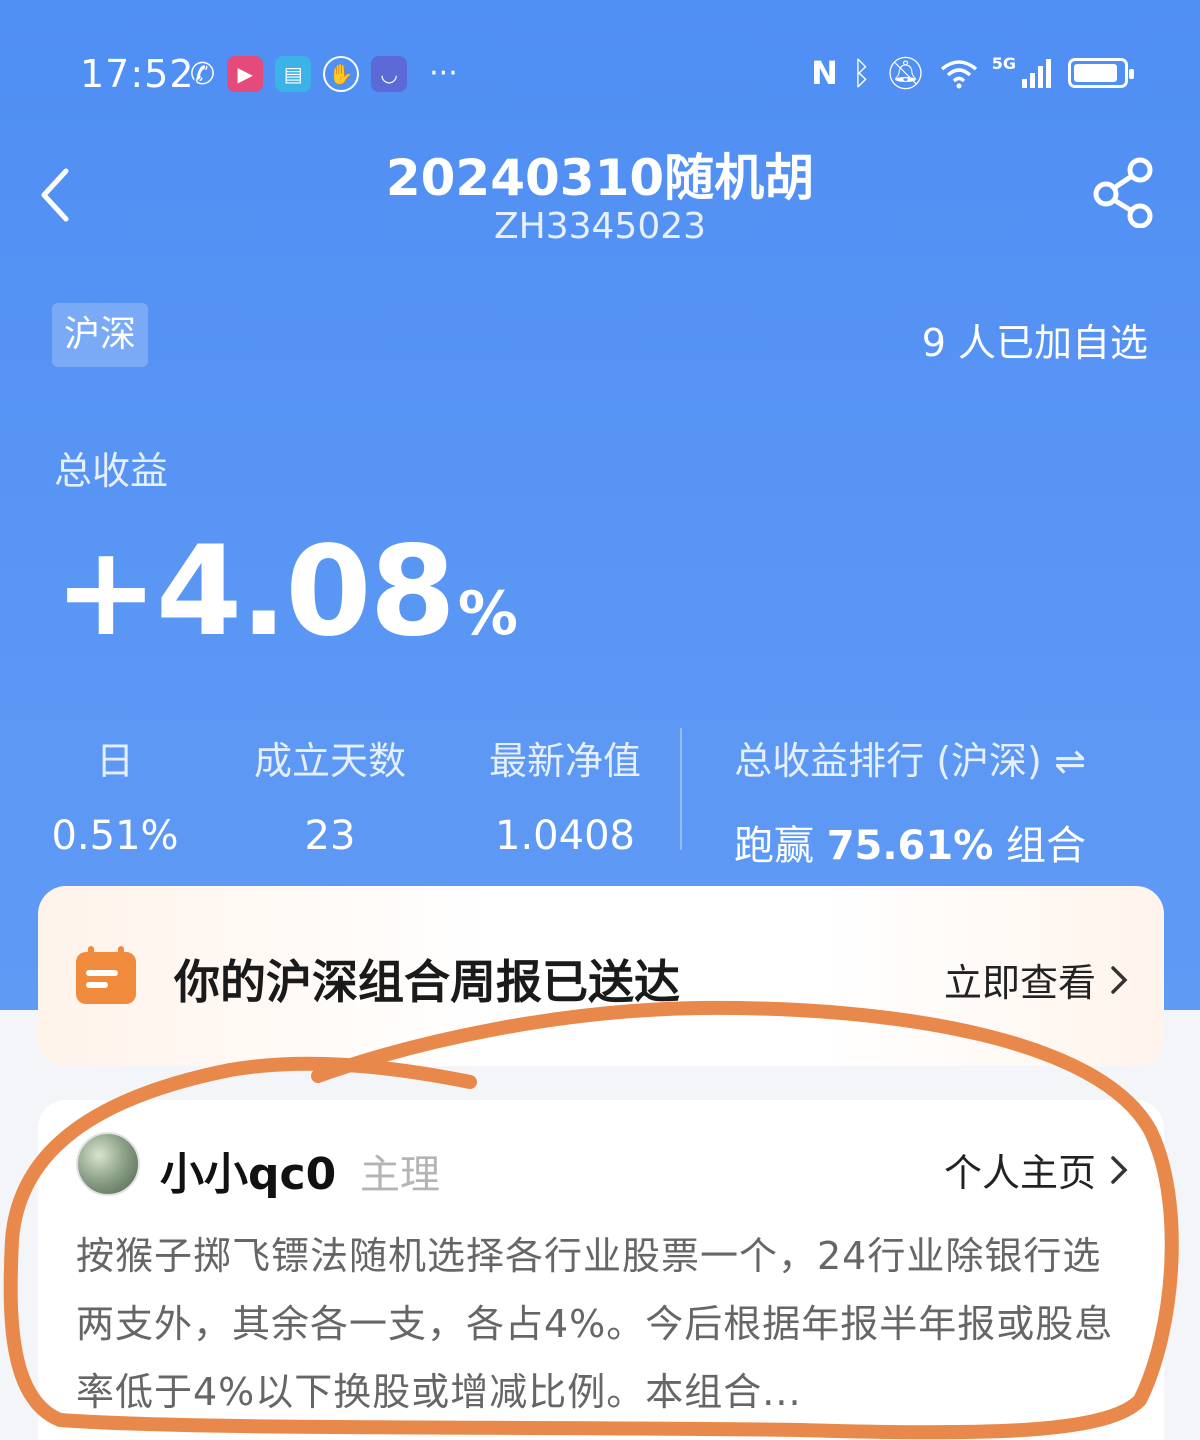  Describe the element at coordinates (905, 73) in the screenshot. I see `mute-icon: 🔕︎` at that location.